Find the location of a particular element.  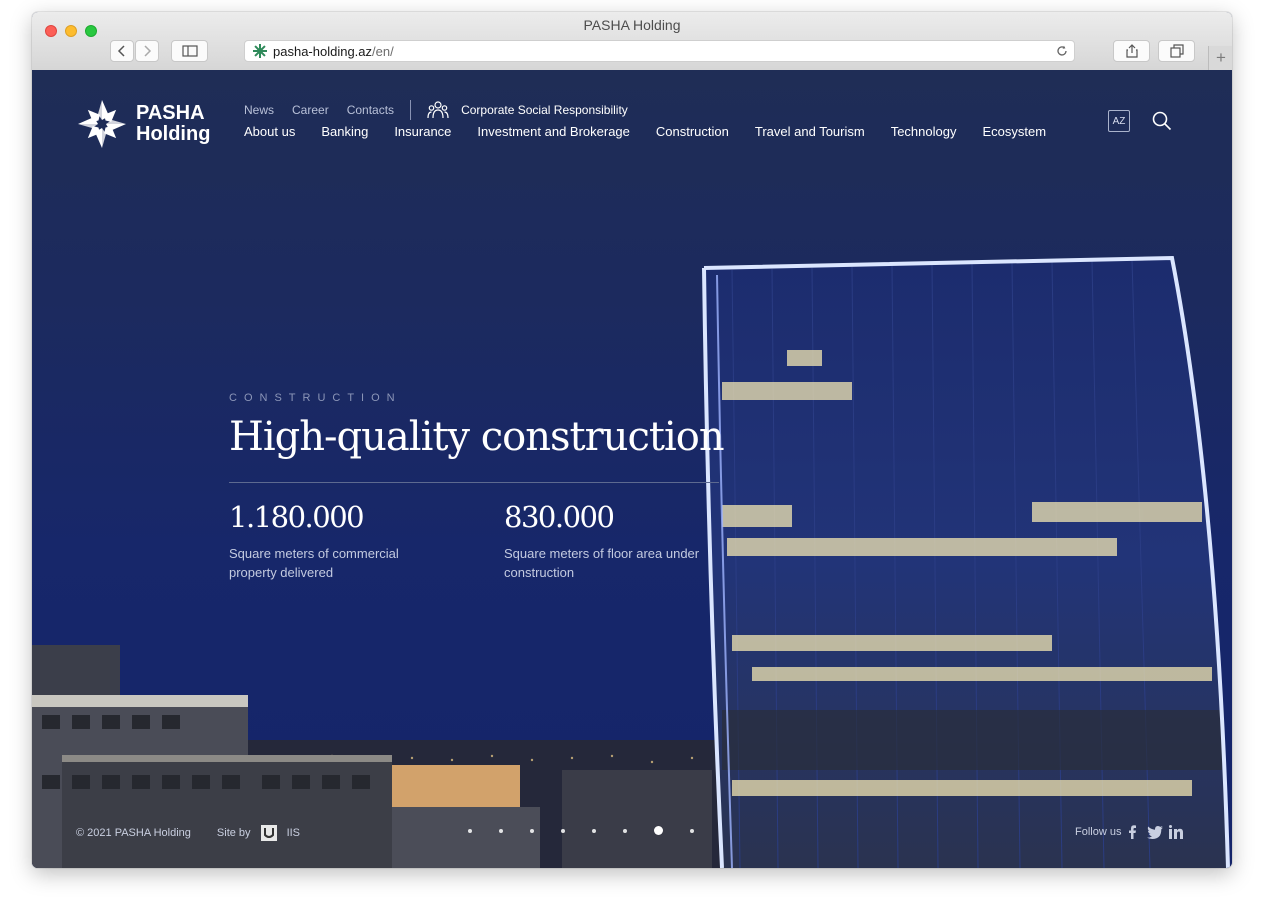

new-tab-button: + is located at coordinates (1220, 58).